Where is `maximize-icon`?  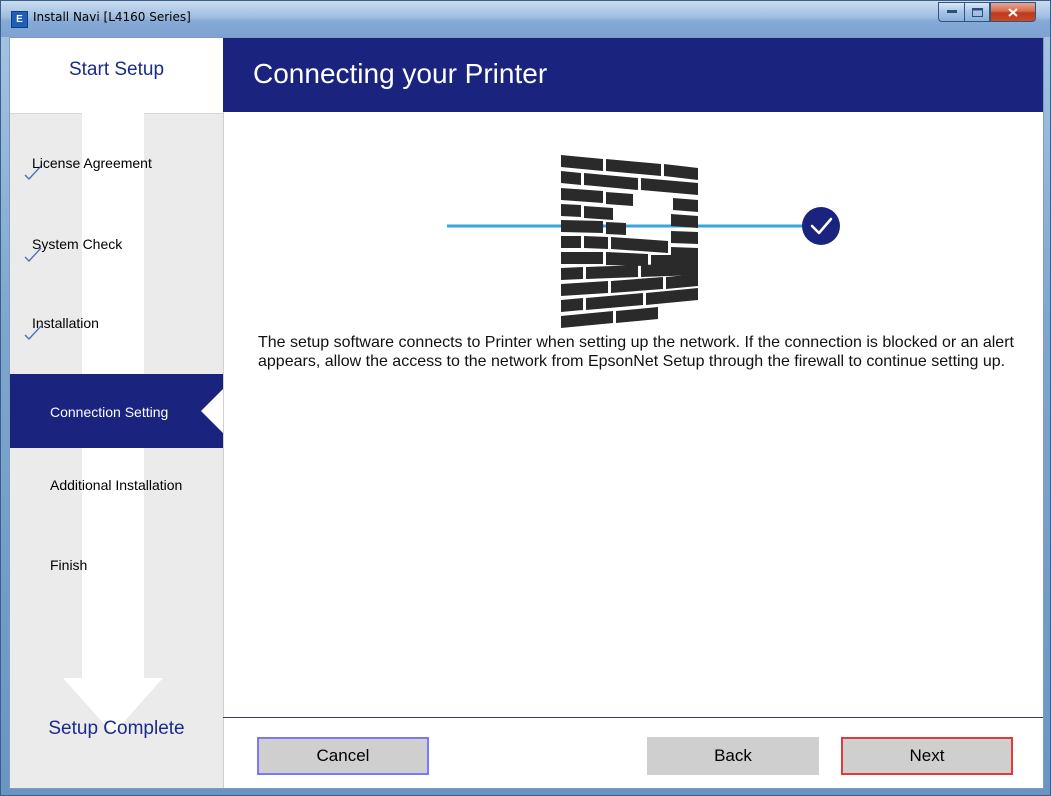 maximize-icon is located at coordinates (977, 12).